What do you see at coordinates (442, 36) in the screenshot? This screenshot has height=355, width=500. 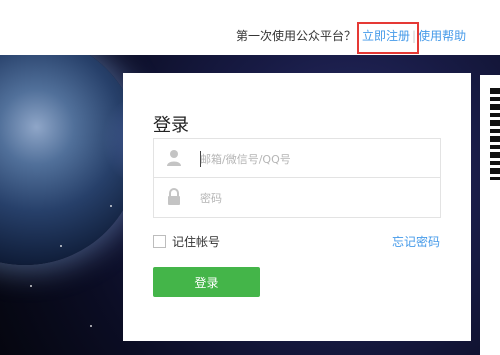 I see `help-link: 使用帮助` at bounding box center [442, 36].